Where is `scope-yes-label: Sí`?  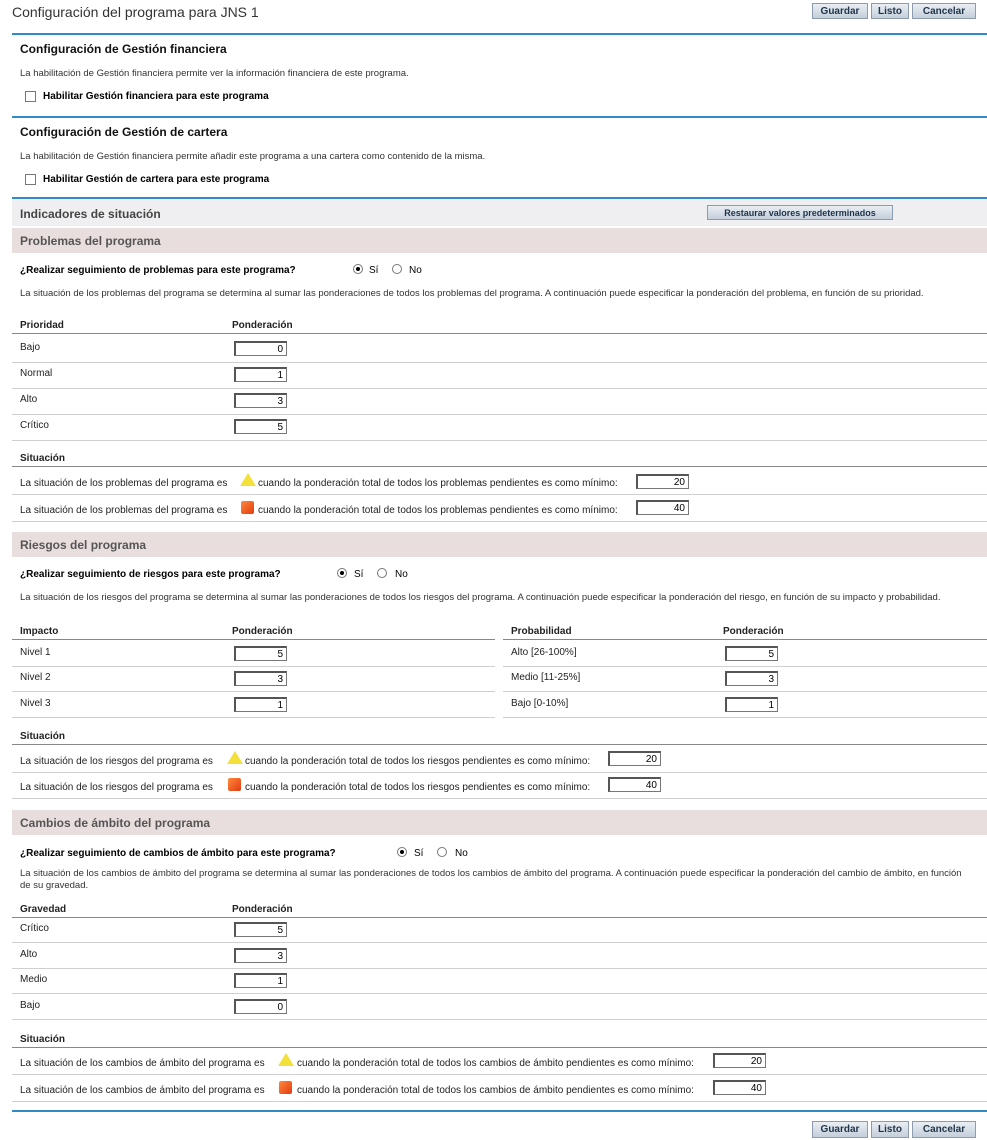 scope-yes-label: Sí is located at coordinates (419, 853).